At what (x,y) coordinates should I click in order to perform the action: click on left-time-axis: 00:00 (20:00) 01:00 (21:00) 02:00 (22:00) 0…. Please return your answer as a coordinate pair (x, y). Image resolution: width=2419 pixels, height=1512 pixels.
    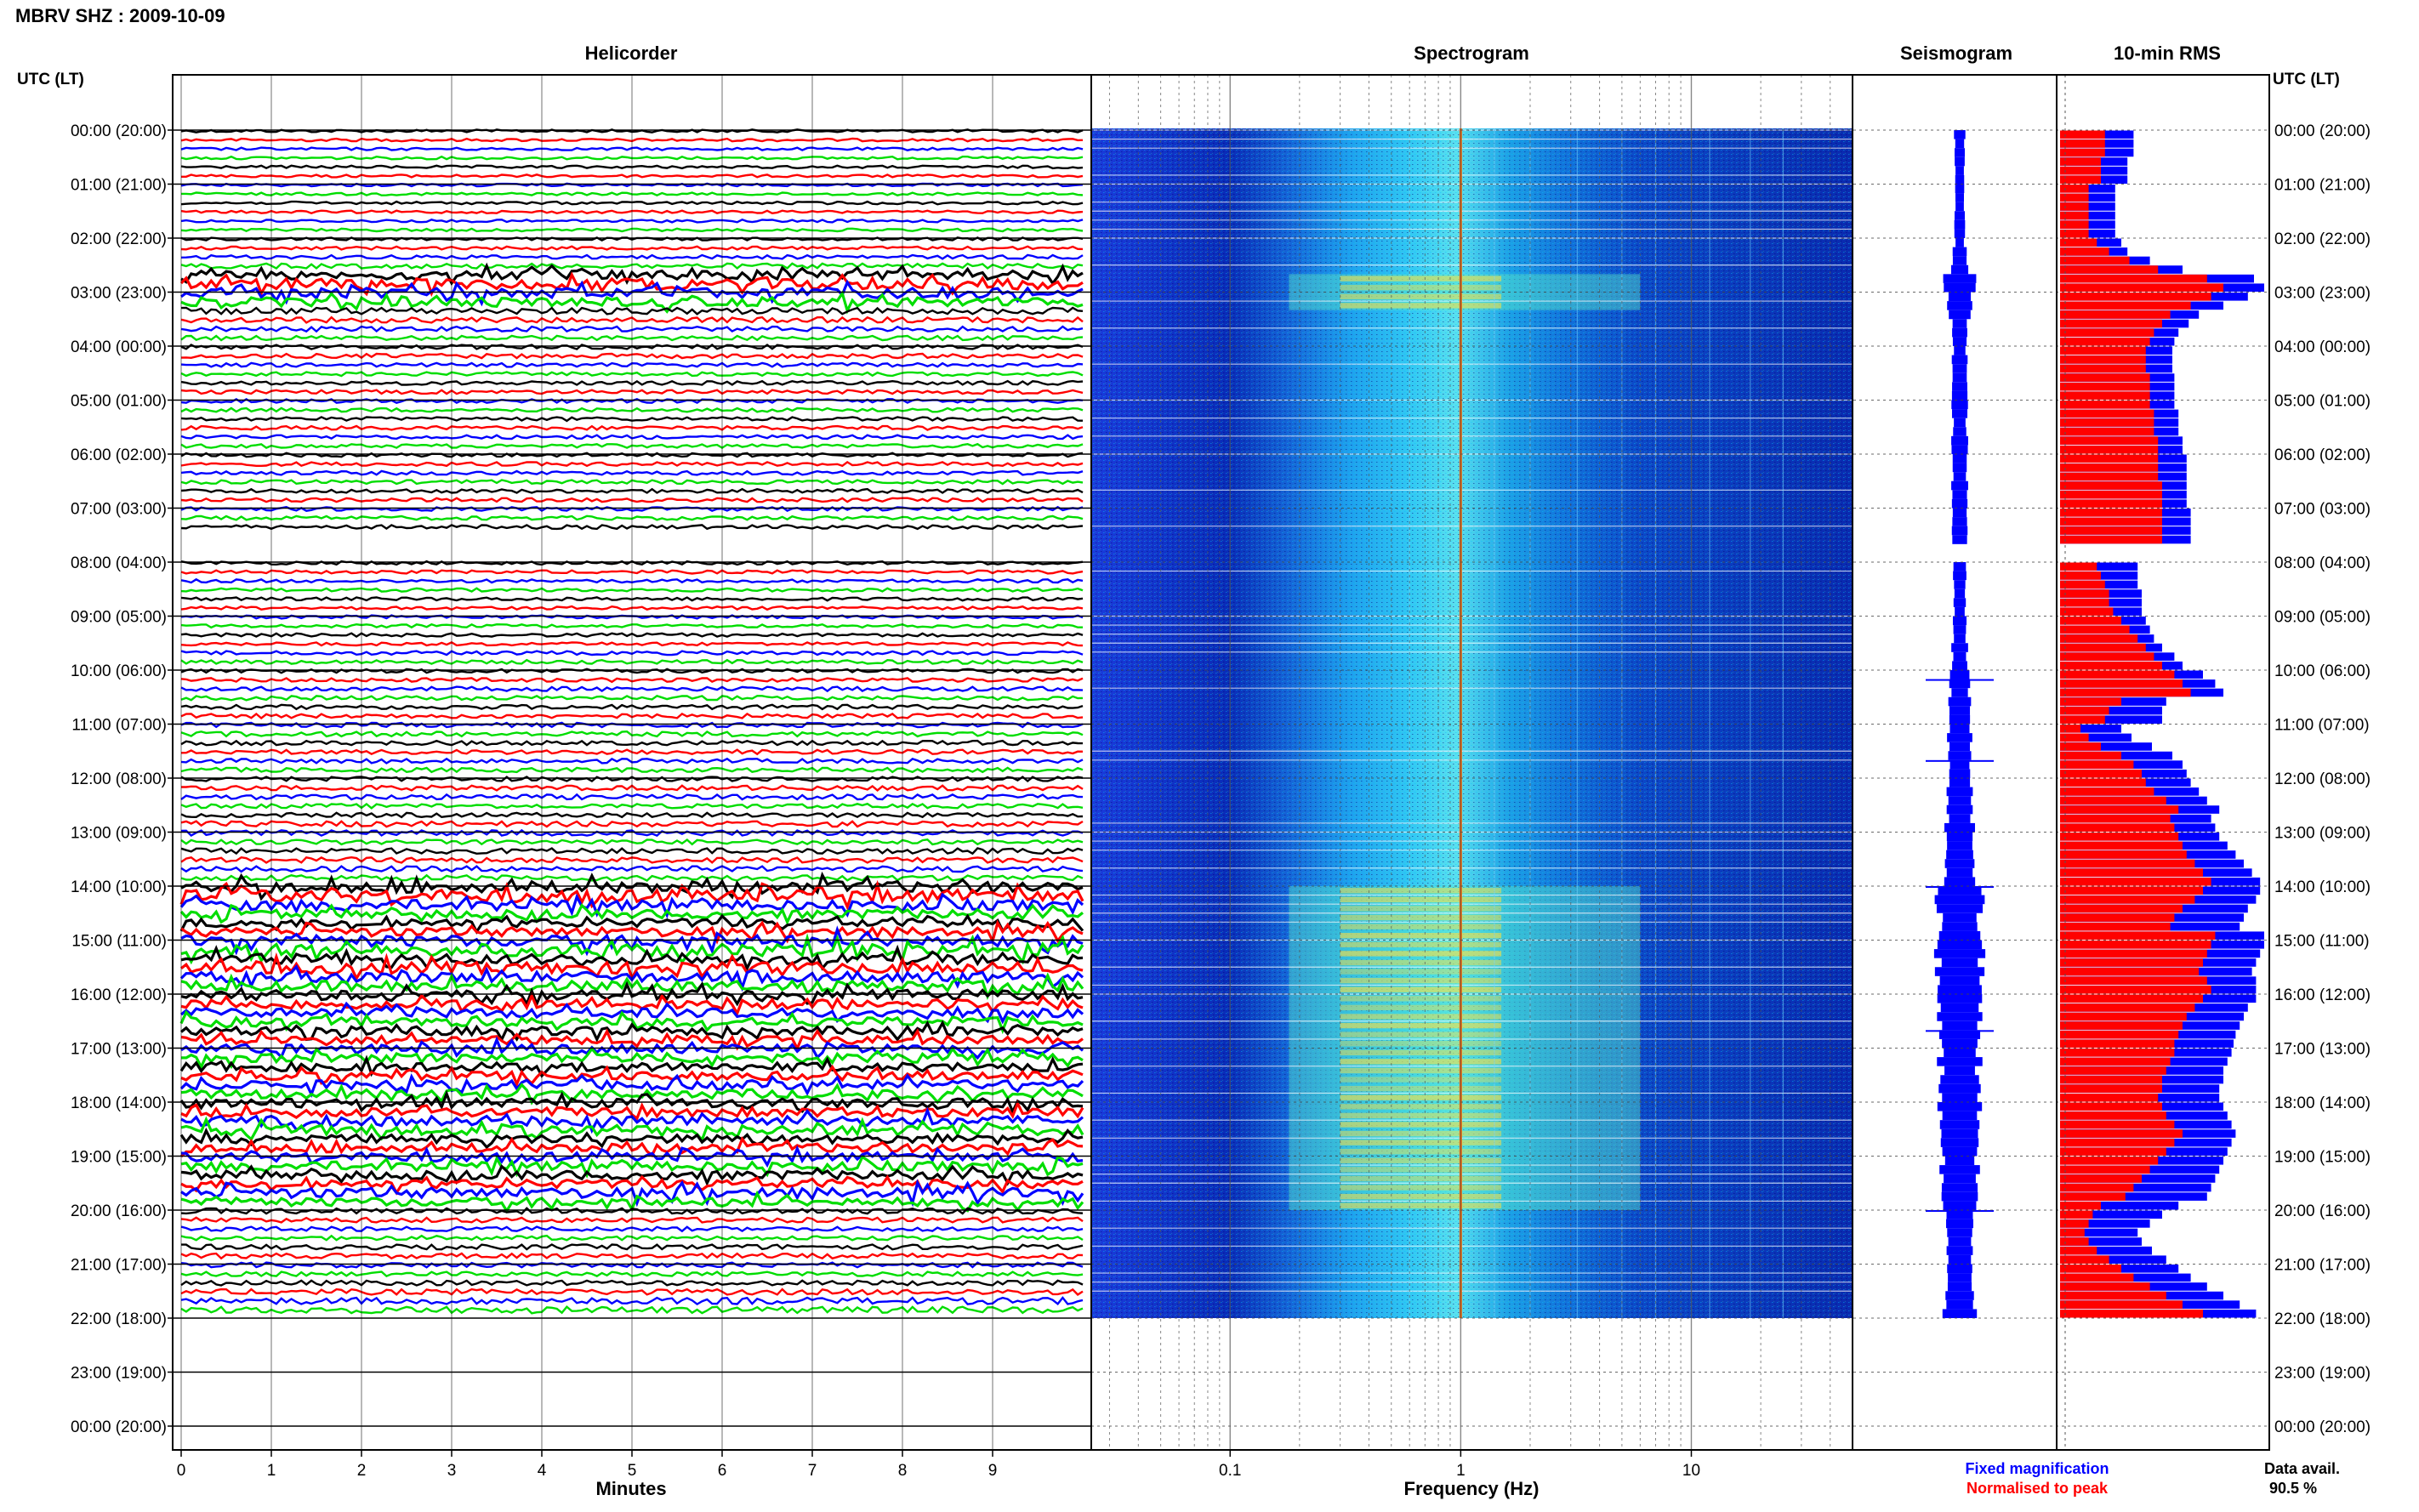
    Looking at the image, I should click on (122, 779).